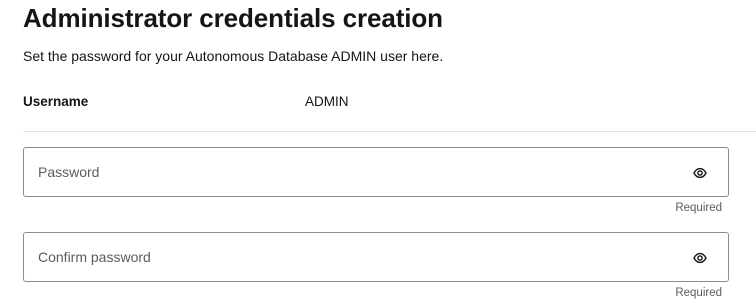 The width and height of the screenshot is (756, 303). What do you see at coordinates (698, 208) in the screenshot?
I see `password-required-text: Required` at bounding box center [698, 208].